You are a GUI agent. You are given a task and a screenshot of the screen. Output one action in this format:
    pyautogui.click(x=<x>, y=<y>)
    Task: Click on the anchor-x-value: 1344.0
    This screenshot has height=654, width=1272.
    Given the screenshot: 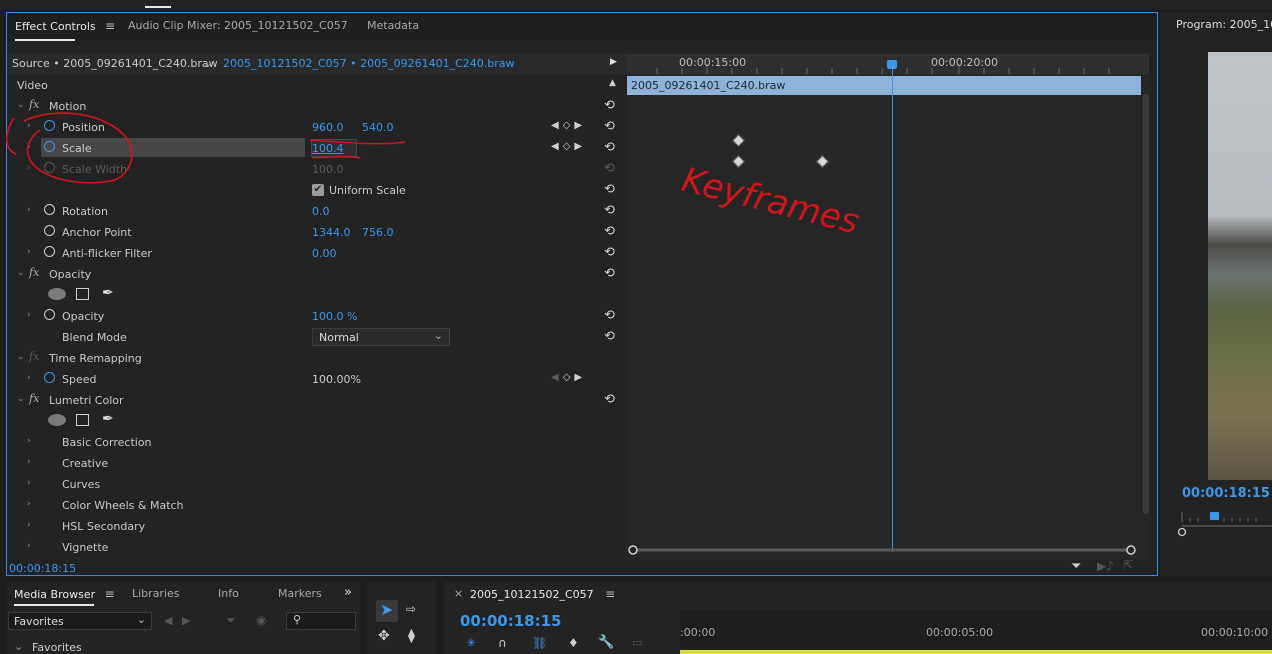 What is the action you would take?
    pyautogui.click(x=331, y=232)
    